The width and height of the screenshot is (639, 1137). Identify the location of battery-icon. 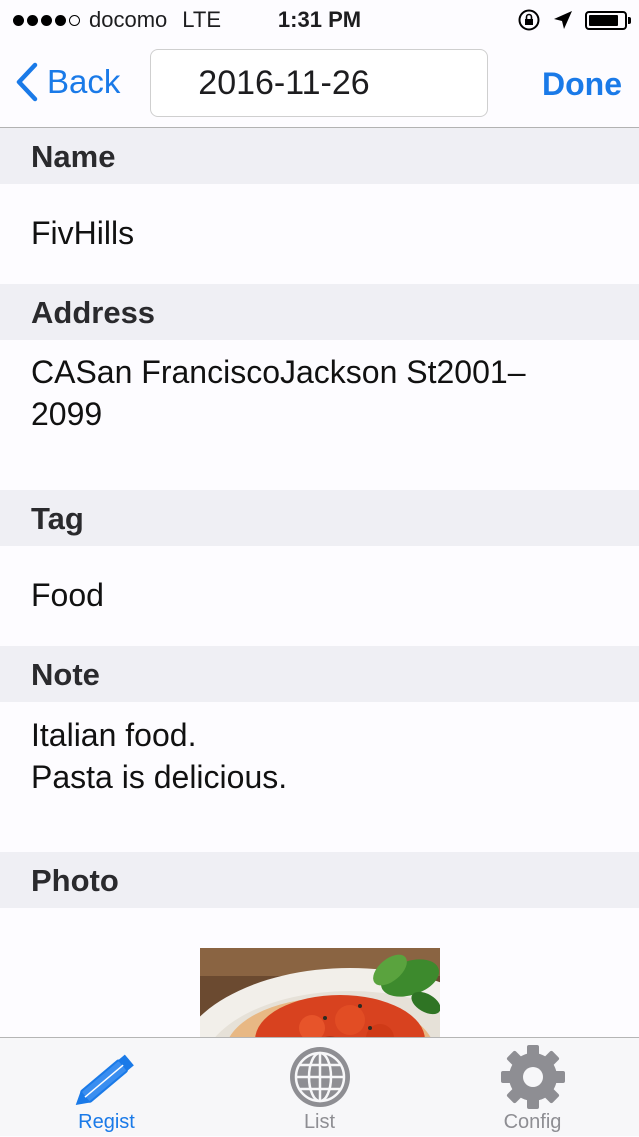
(608, 20).